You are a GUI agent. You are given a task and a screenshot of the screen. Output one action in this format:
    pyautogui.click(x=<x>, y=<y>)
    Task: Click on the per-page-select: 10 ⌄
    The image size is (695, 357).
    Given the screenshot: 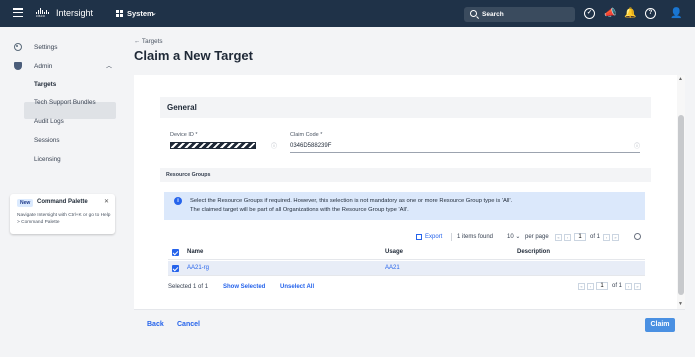 What is the action you would take?
    pyautogui.click(x=513, y=236)
    